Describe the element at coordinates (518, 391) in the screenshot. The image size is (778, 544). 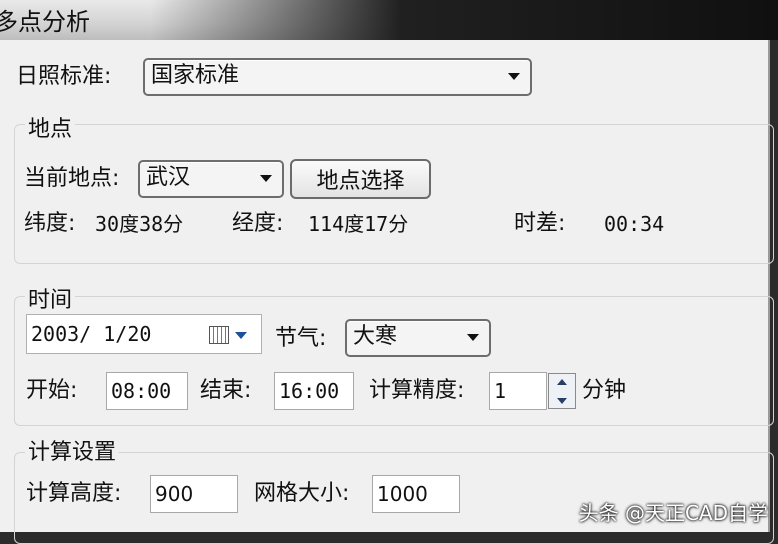
I see `precision-input: 1` at that location.